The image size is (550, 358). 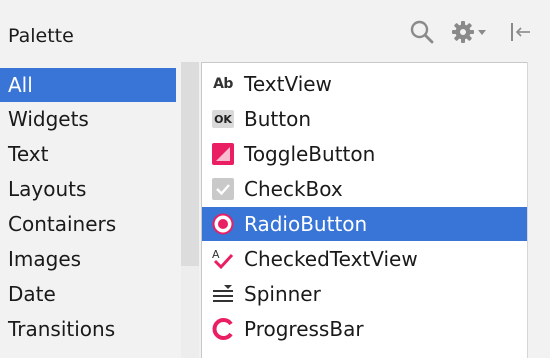 What do you see at coordinates (223, 84) in the screenshot?
I see `textview-icon: Ab` at bounding box center [223, 84].